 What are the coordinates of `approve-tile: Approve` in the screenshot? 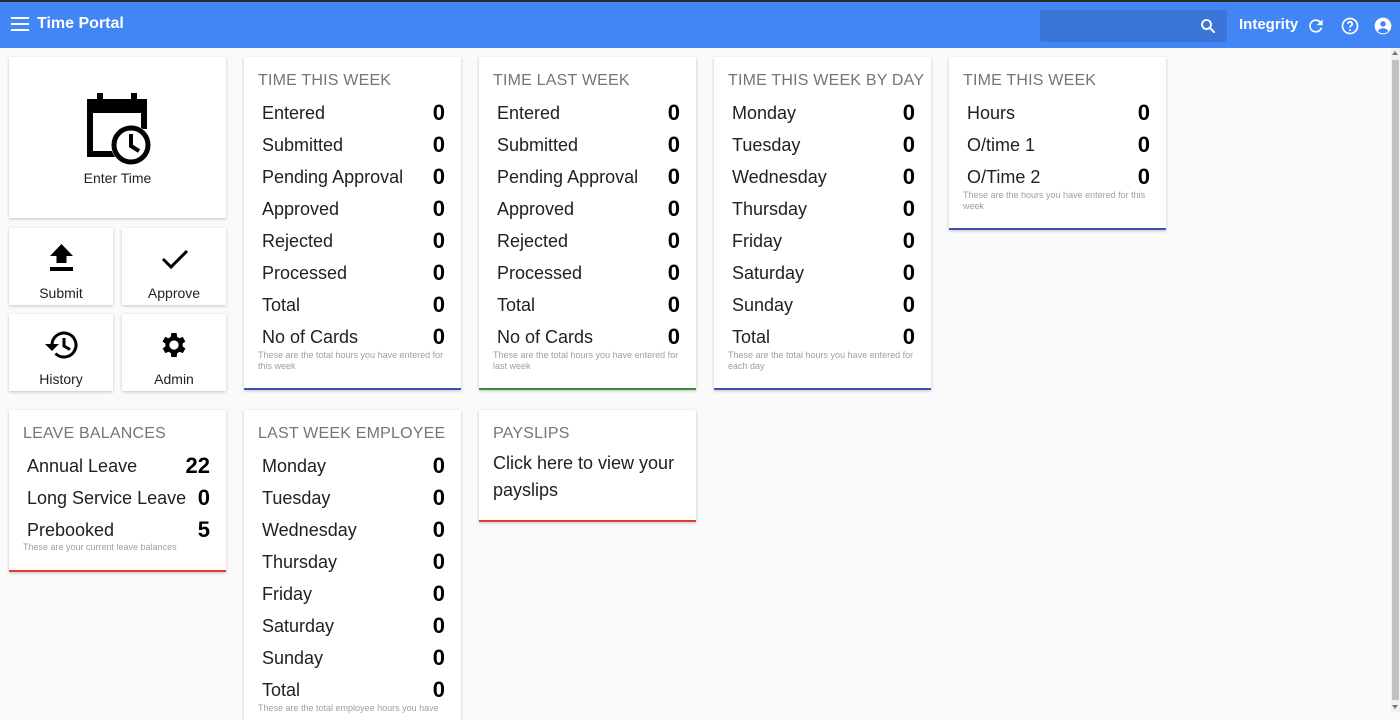 It's located at (174, 266).